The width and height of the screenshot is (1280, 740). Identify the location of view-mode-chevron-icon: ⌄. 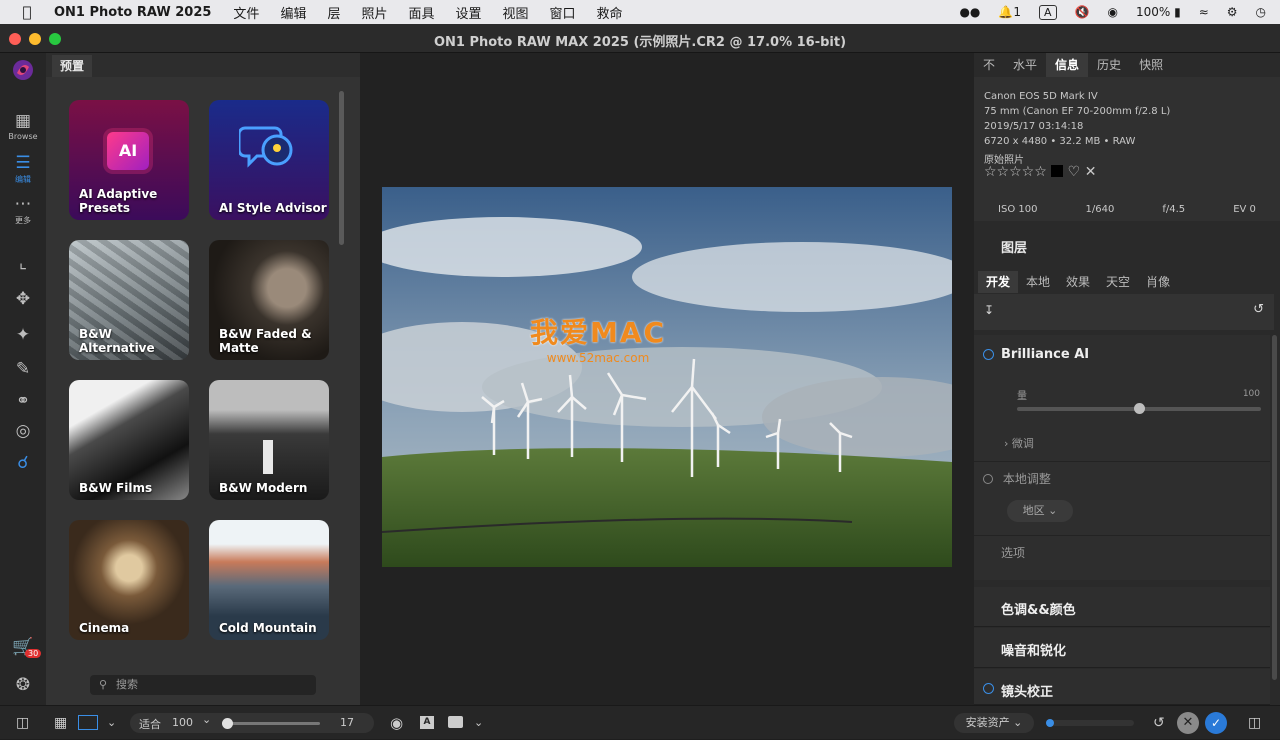
(111, 723).